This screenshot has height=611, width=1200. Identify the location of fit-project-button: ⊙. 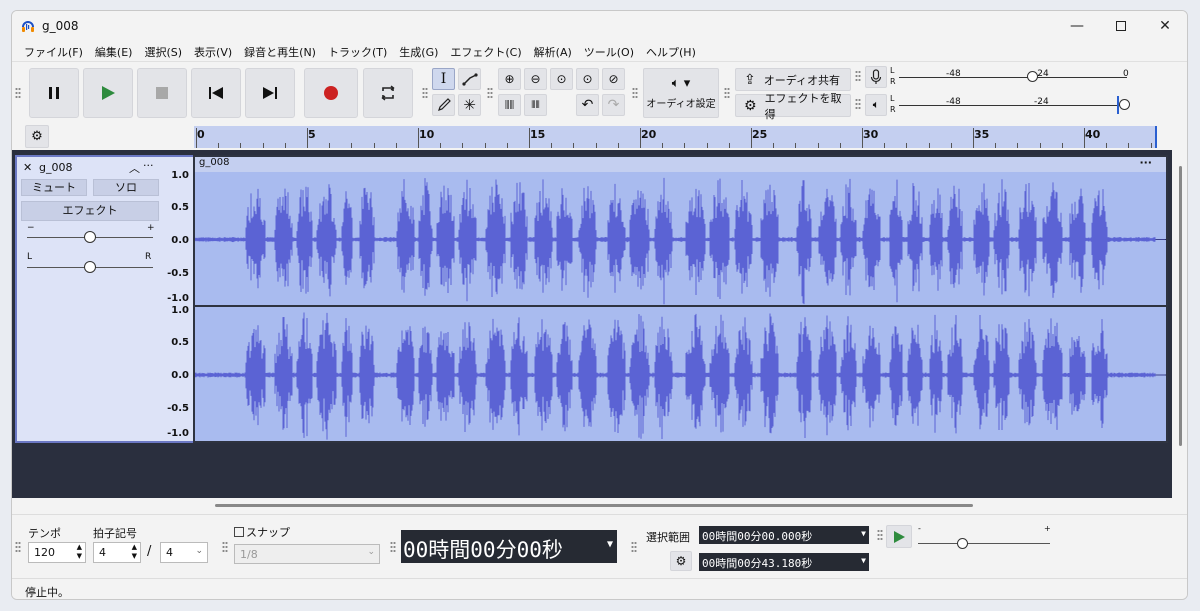
(587, 79).